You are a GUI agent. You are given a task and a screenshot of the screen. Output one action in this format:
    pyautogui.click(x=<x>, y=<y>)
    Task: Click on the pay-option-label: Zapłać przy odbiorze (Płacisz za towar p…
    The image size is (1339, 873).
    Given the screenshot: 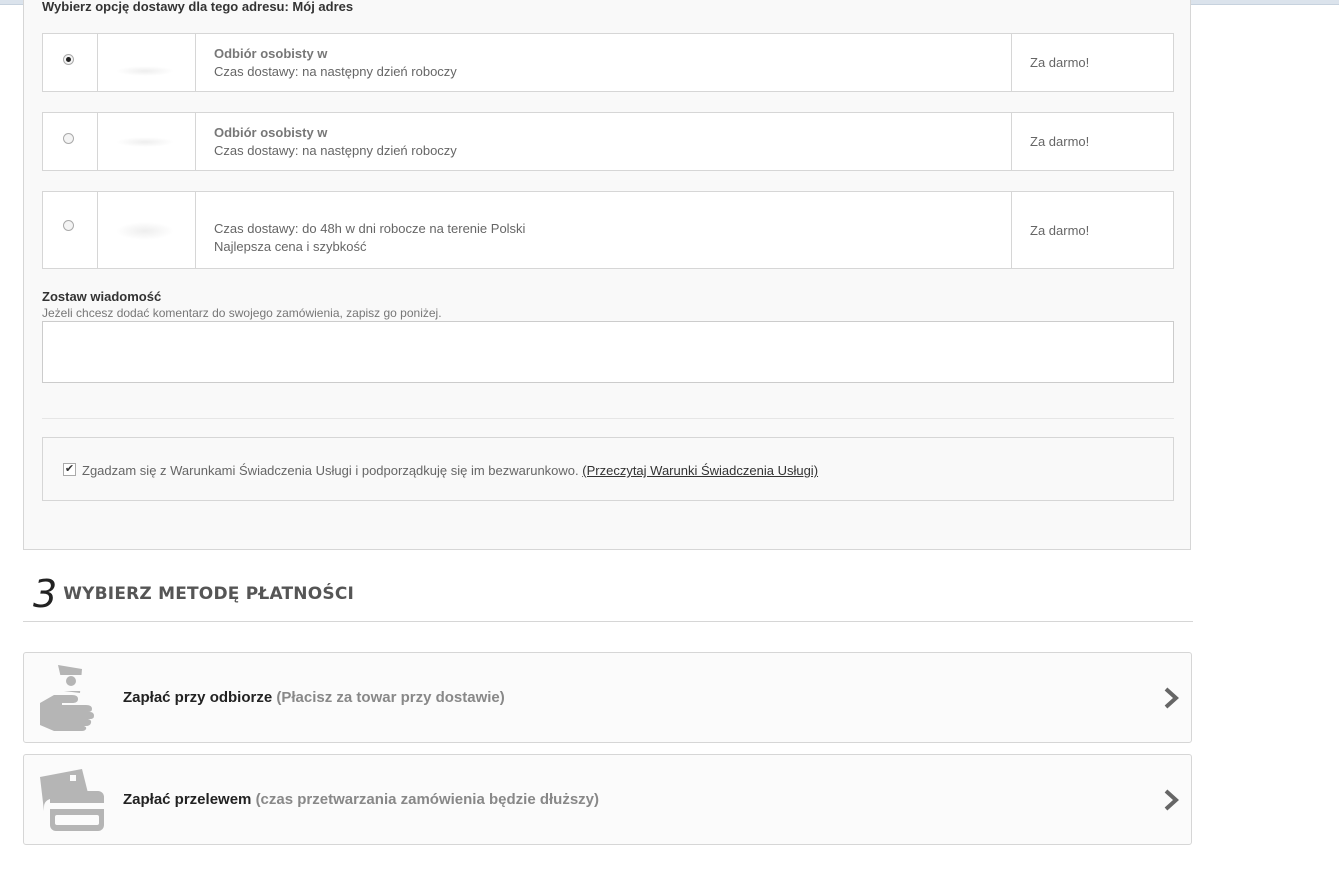 What is the action you would take?
    pyautogui.click(x=314, y=697)
    